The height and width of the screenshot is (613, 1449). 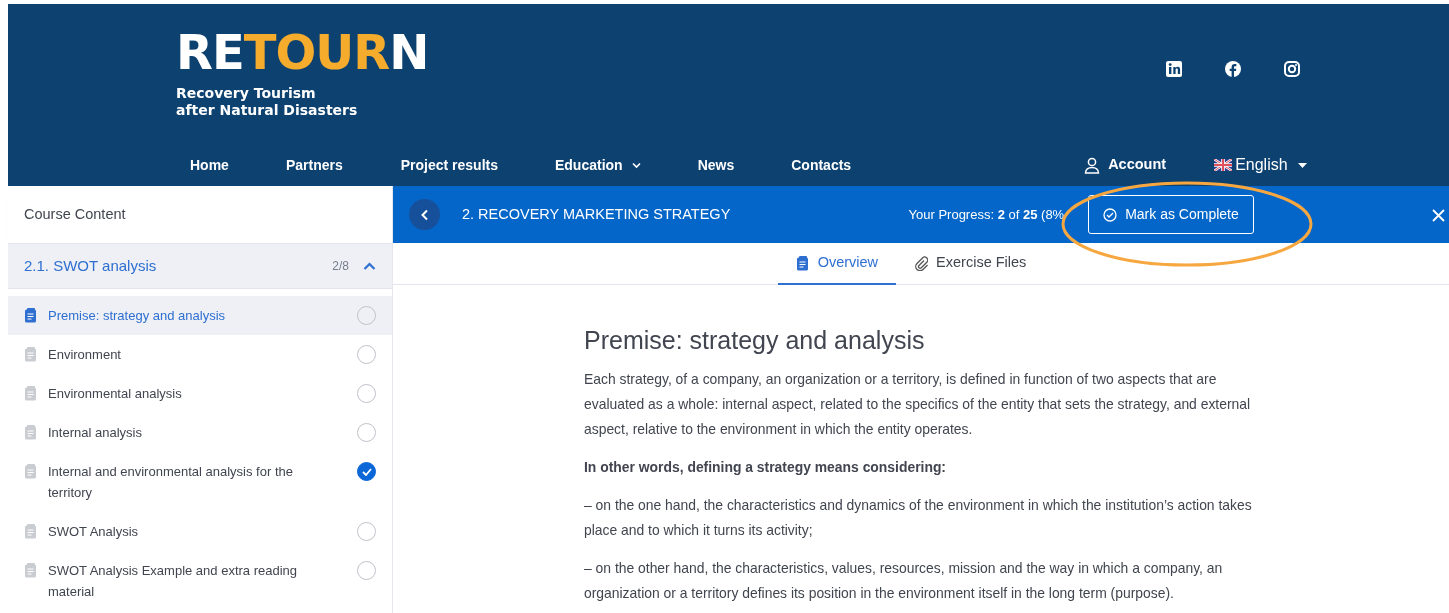 What do you see at coordinates (918, 404) in the screenshot?
I see `paragraph: Each strategy, of a company, an organization or a territory, is defined in function of two aspects that are evaluated as a whole: internal aspect, related to the specifics of the entity that sets the strategy, and external aspect, relative to the environment in which the entity operates.` at bounding box center [918, 404].